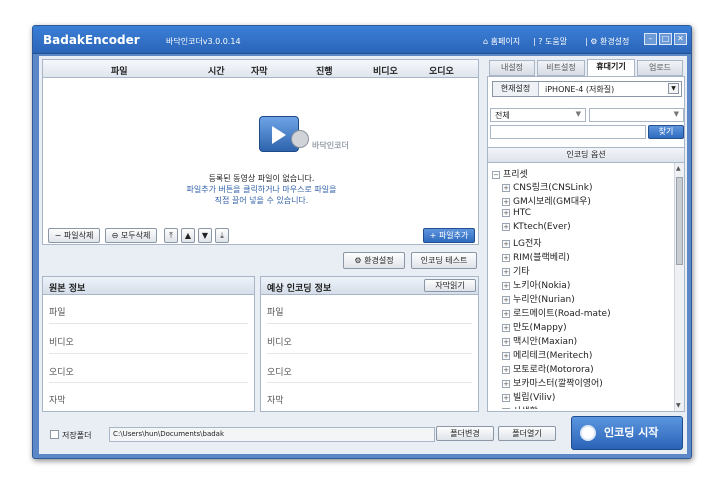 The width and height of the screenshot is (720, 489). I want to click on save-path-field: C:\Users\hun\Documents\badak, so click(272, 434).